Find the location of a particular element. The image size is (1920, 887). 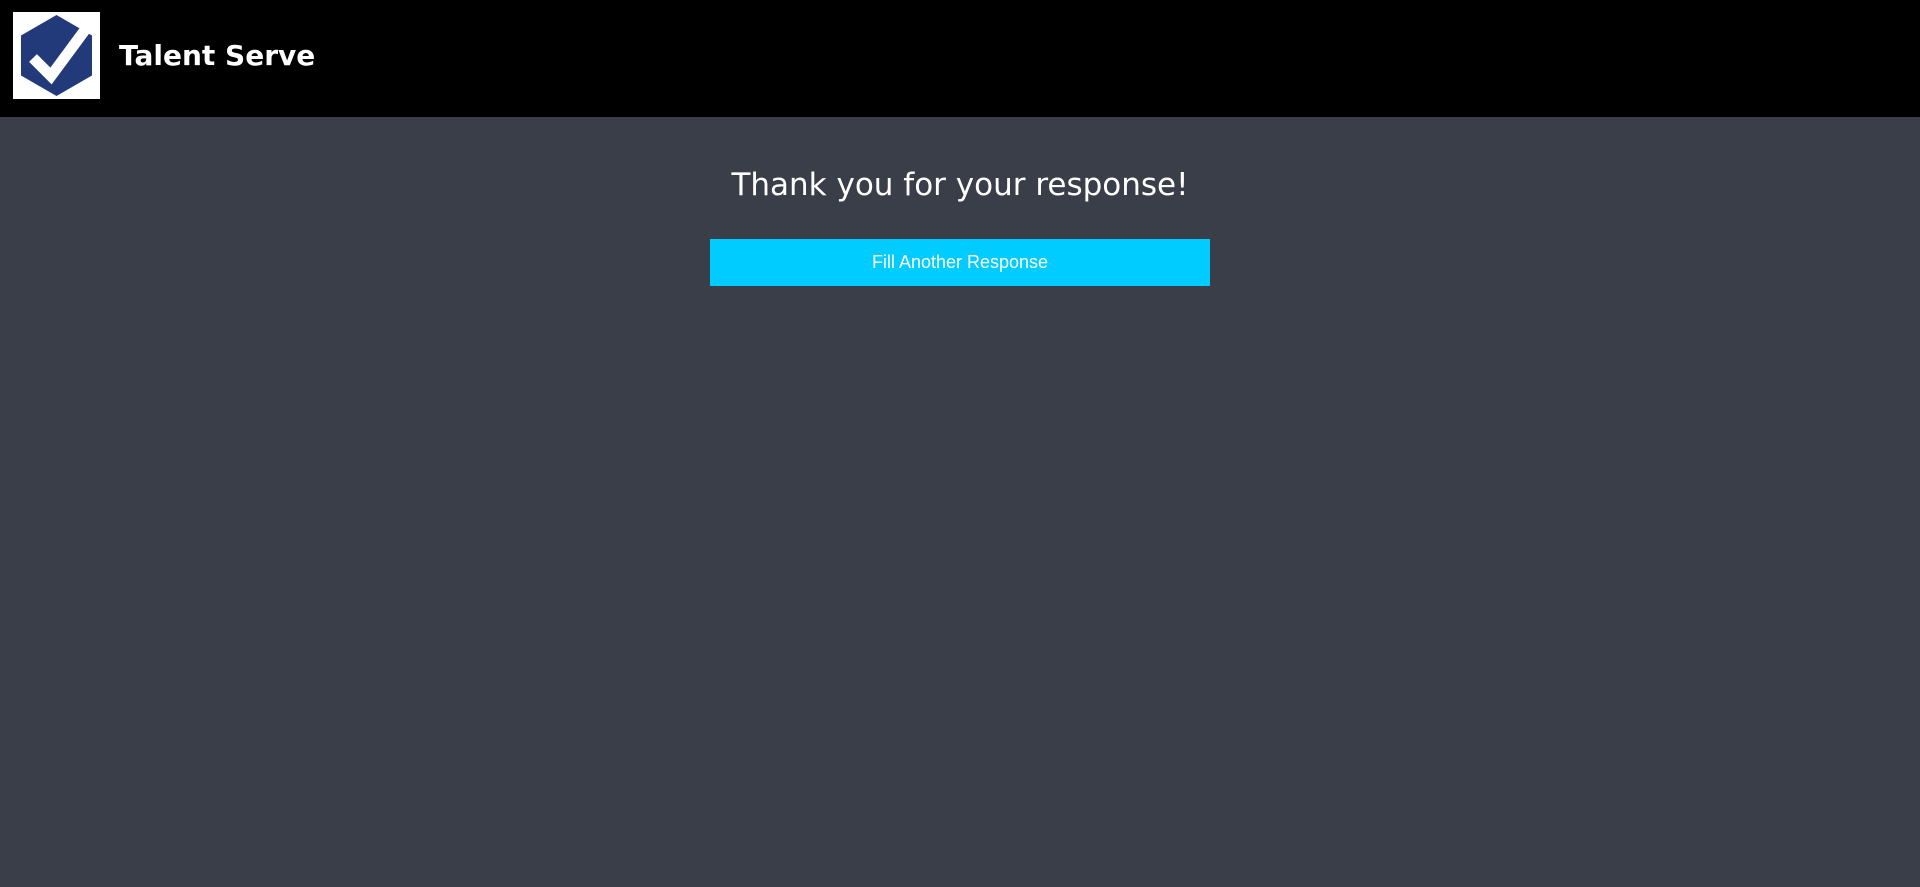

thank-you-message: Thank you for your response! is located at coordinates (960, 185).